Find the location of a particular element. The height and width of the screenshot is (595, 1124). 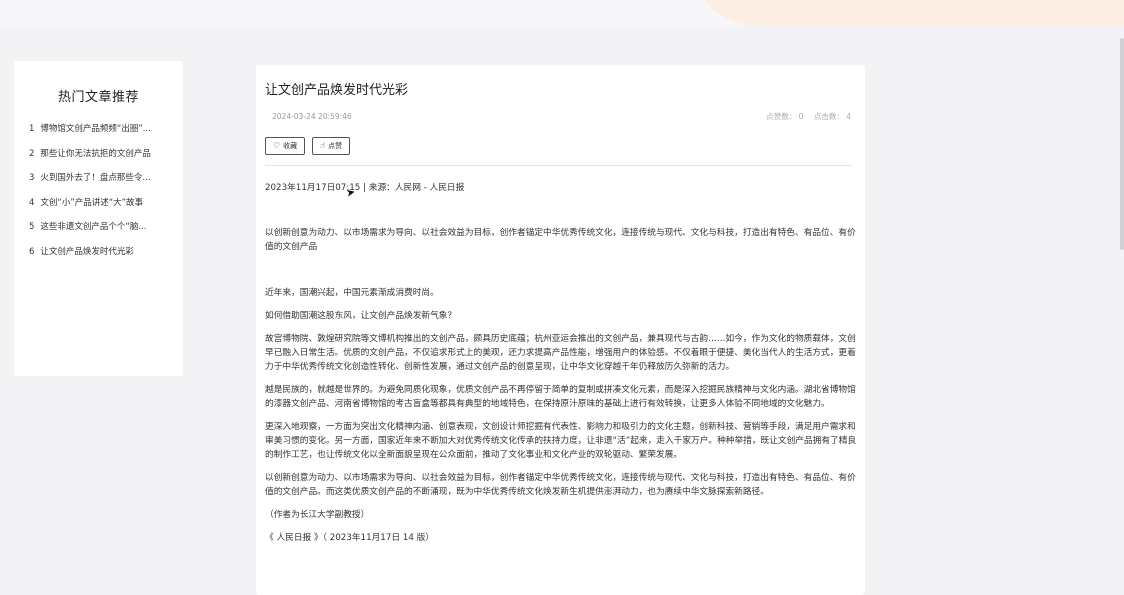

header-divider is located at coordinates (558, 165).